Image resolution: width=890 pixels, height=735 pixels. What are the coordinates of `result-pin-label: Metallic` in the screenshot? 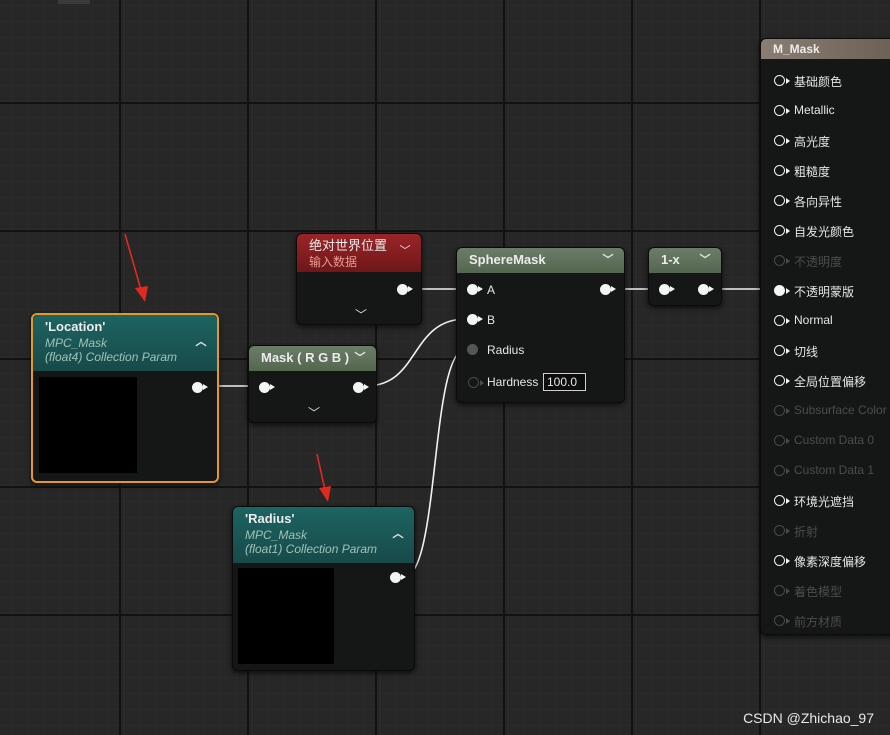 It's located at (814, 110).